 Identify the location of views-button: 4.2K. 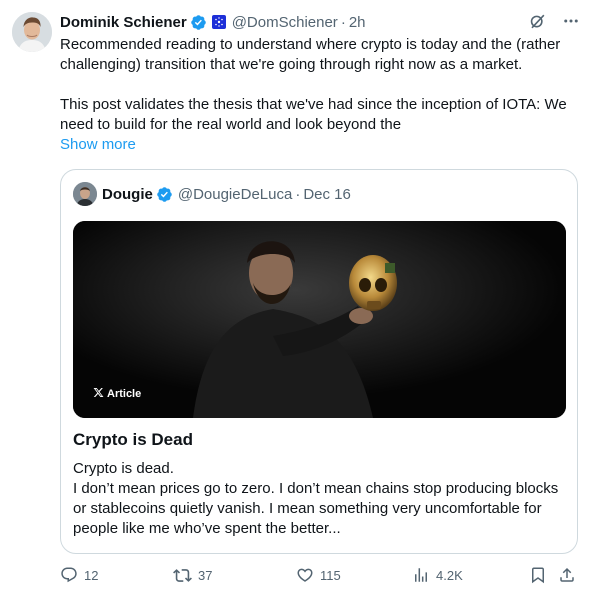
(437, 575).